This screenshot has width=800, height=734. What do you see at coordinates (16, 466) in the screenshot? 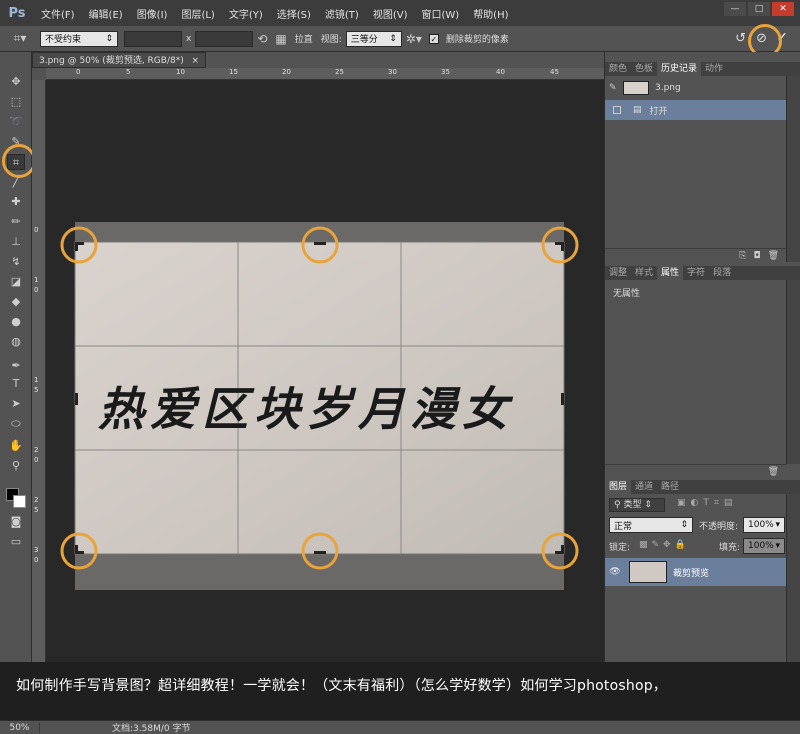
I see `zoom-tool-icon: ⚲` at bounding box center [16, 466].